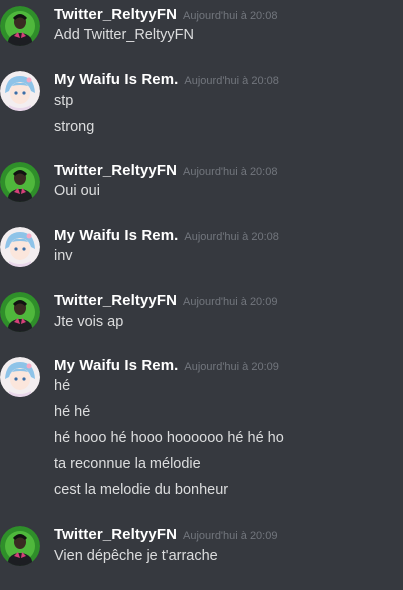  Describe the element at coordinates (77, 191) in the screenshot. I see `message-text: Oui oui` at that location.